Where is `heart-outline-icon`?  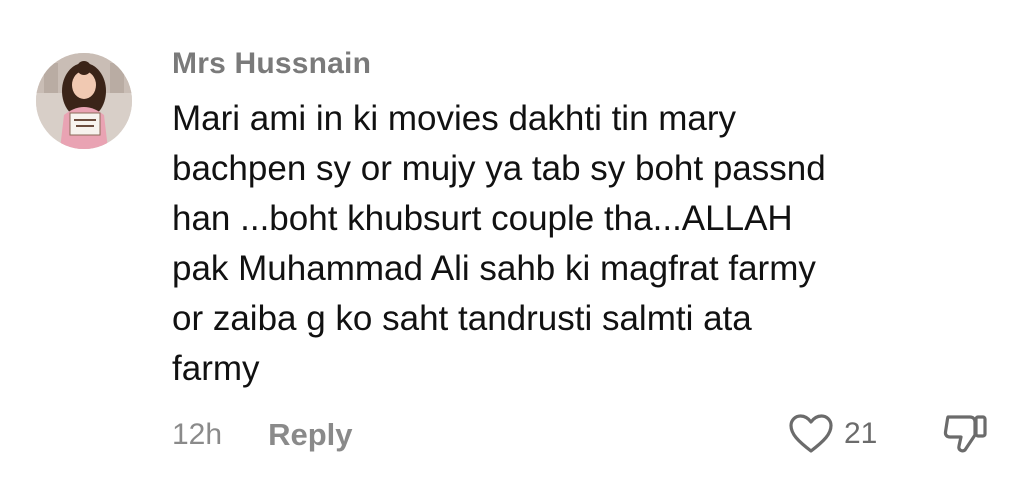
heart-outline-icon is located at coordinates (811, 433).